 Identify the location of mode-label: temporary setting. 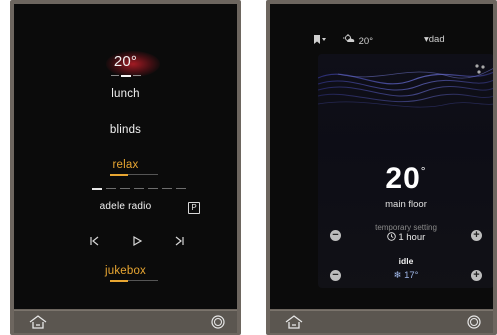
(406, 227).